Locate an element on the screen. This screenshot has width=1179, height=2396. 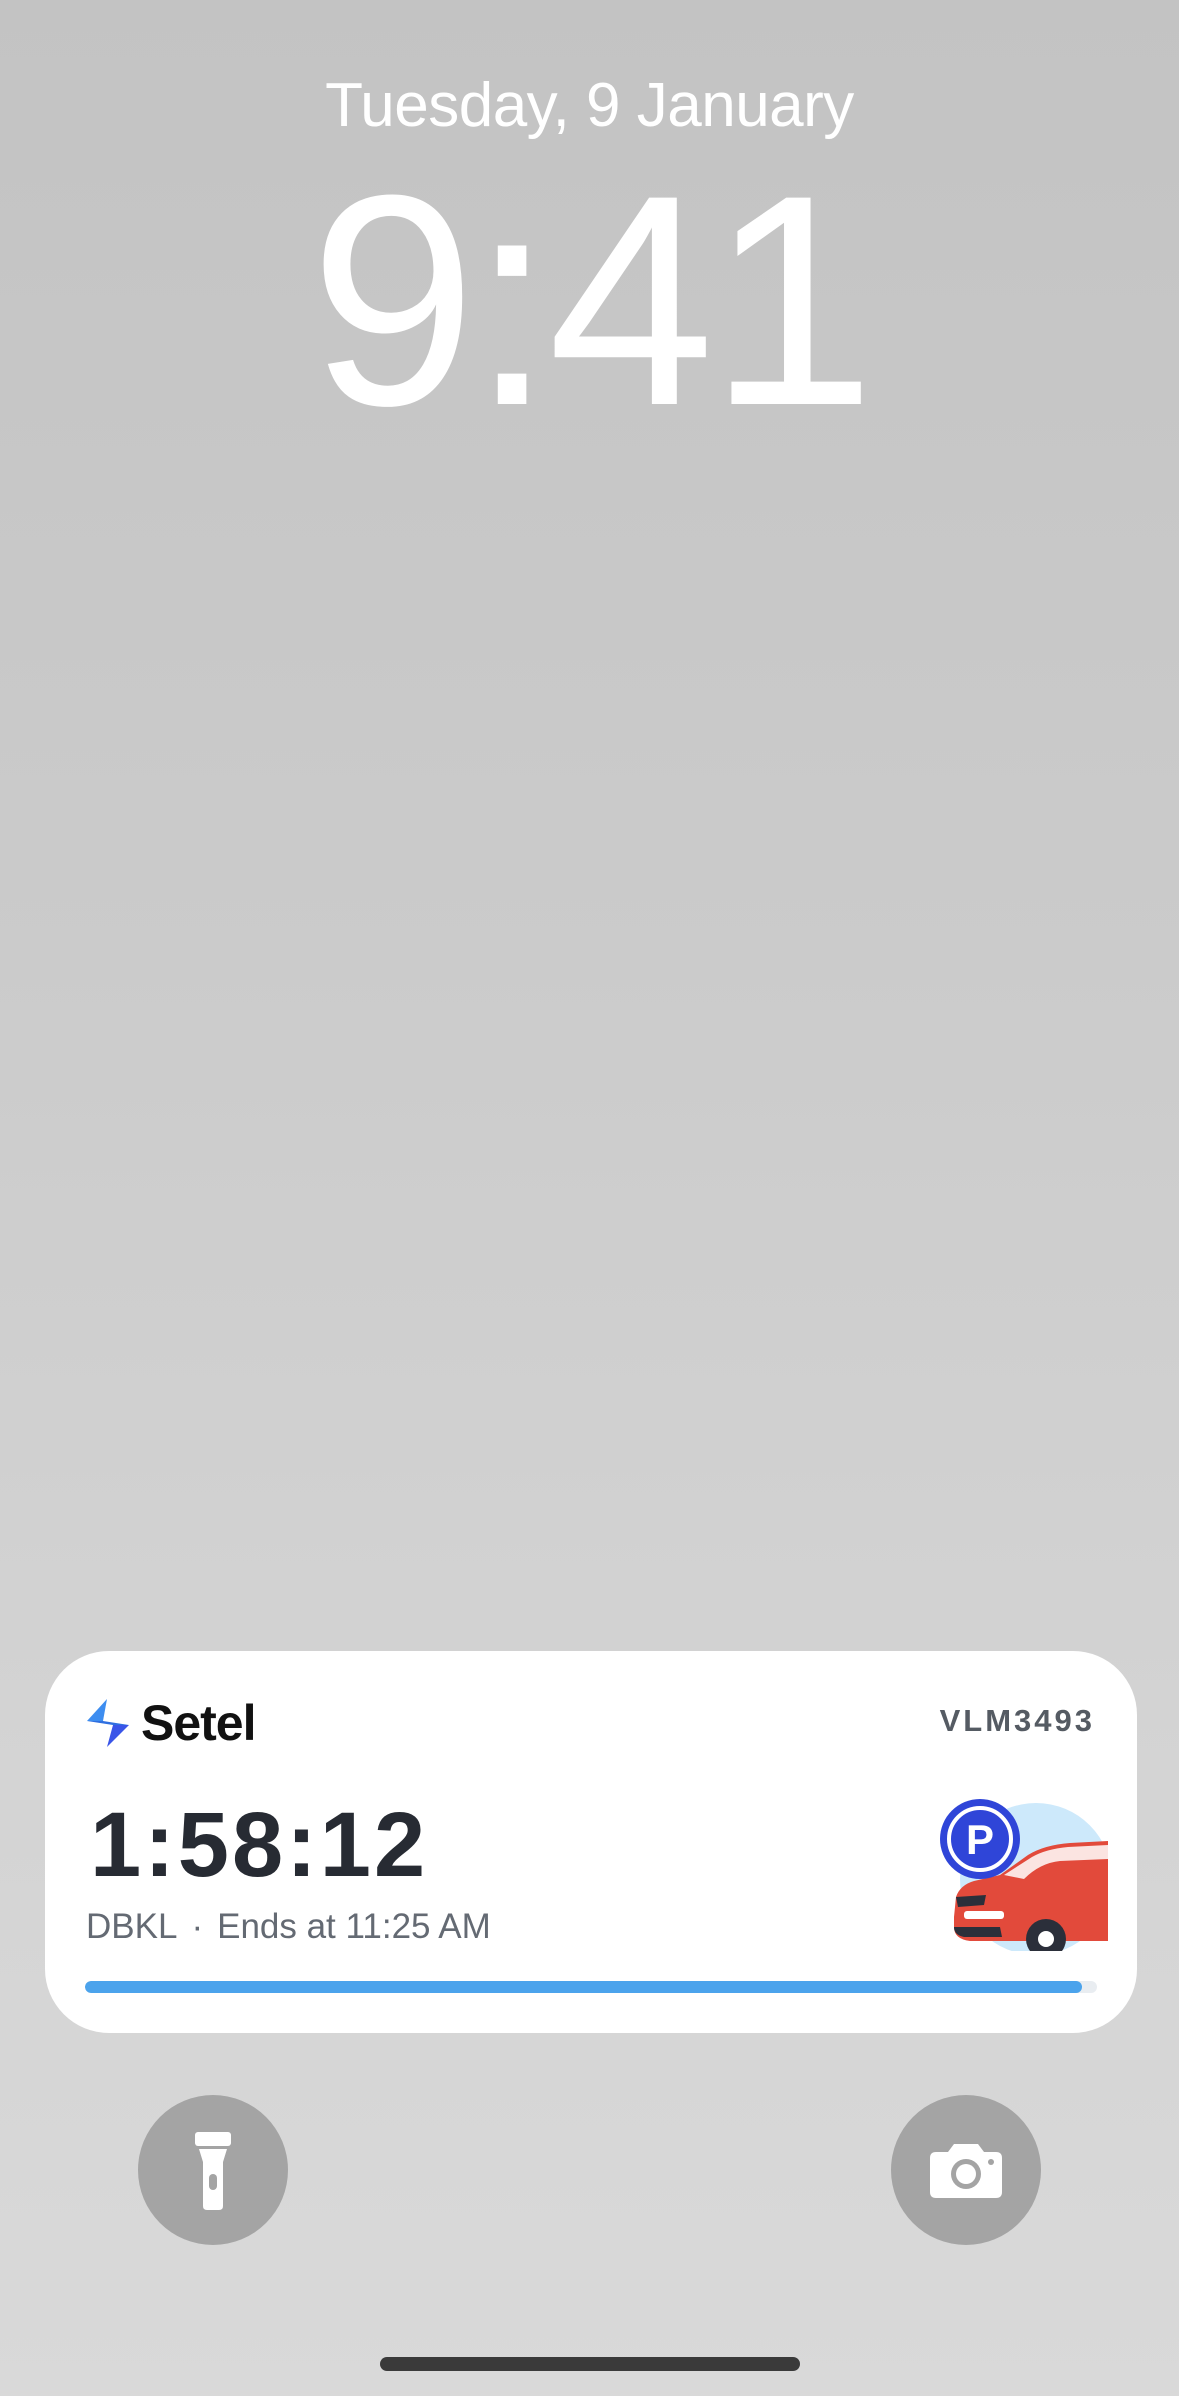
parking-badge-letter: P is located at coordinates (980, 1839).